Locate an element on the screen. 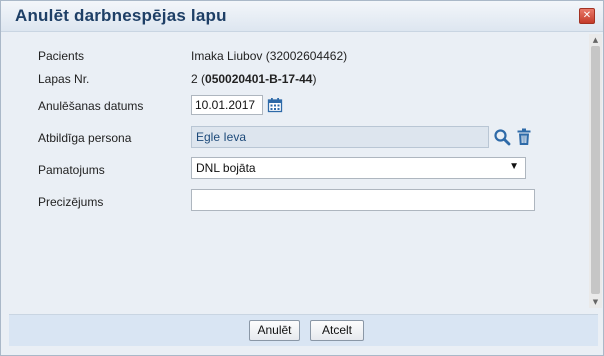 This screenshot has height=356, width=604. dialog-title: Anulēt darbnespējas lapu is located at coordinates (121, 15).